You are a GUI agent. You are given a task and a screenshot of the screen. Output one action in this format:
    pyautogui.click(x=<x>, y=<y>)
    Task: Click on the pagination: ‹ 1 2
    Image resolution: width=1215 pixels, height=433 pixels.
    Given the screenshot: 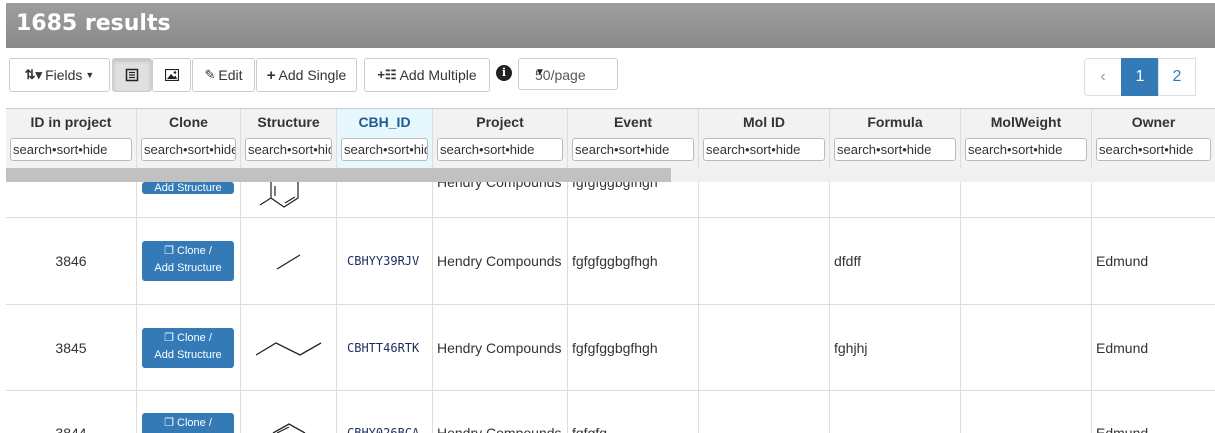 What is the action you would take?
    pyautogui.click(x=1140, y=77)
    